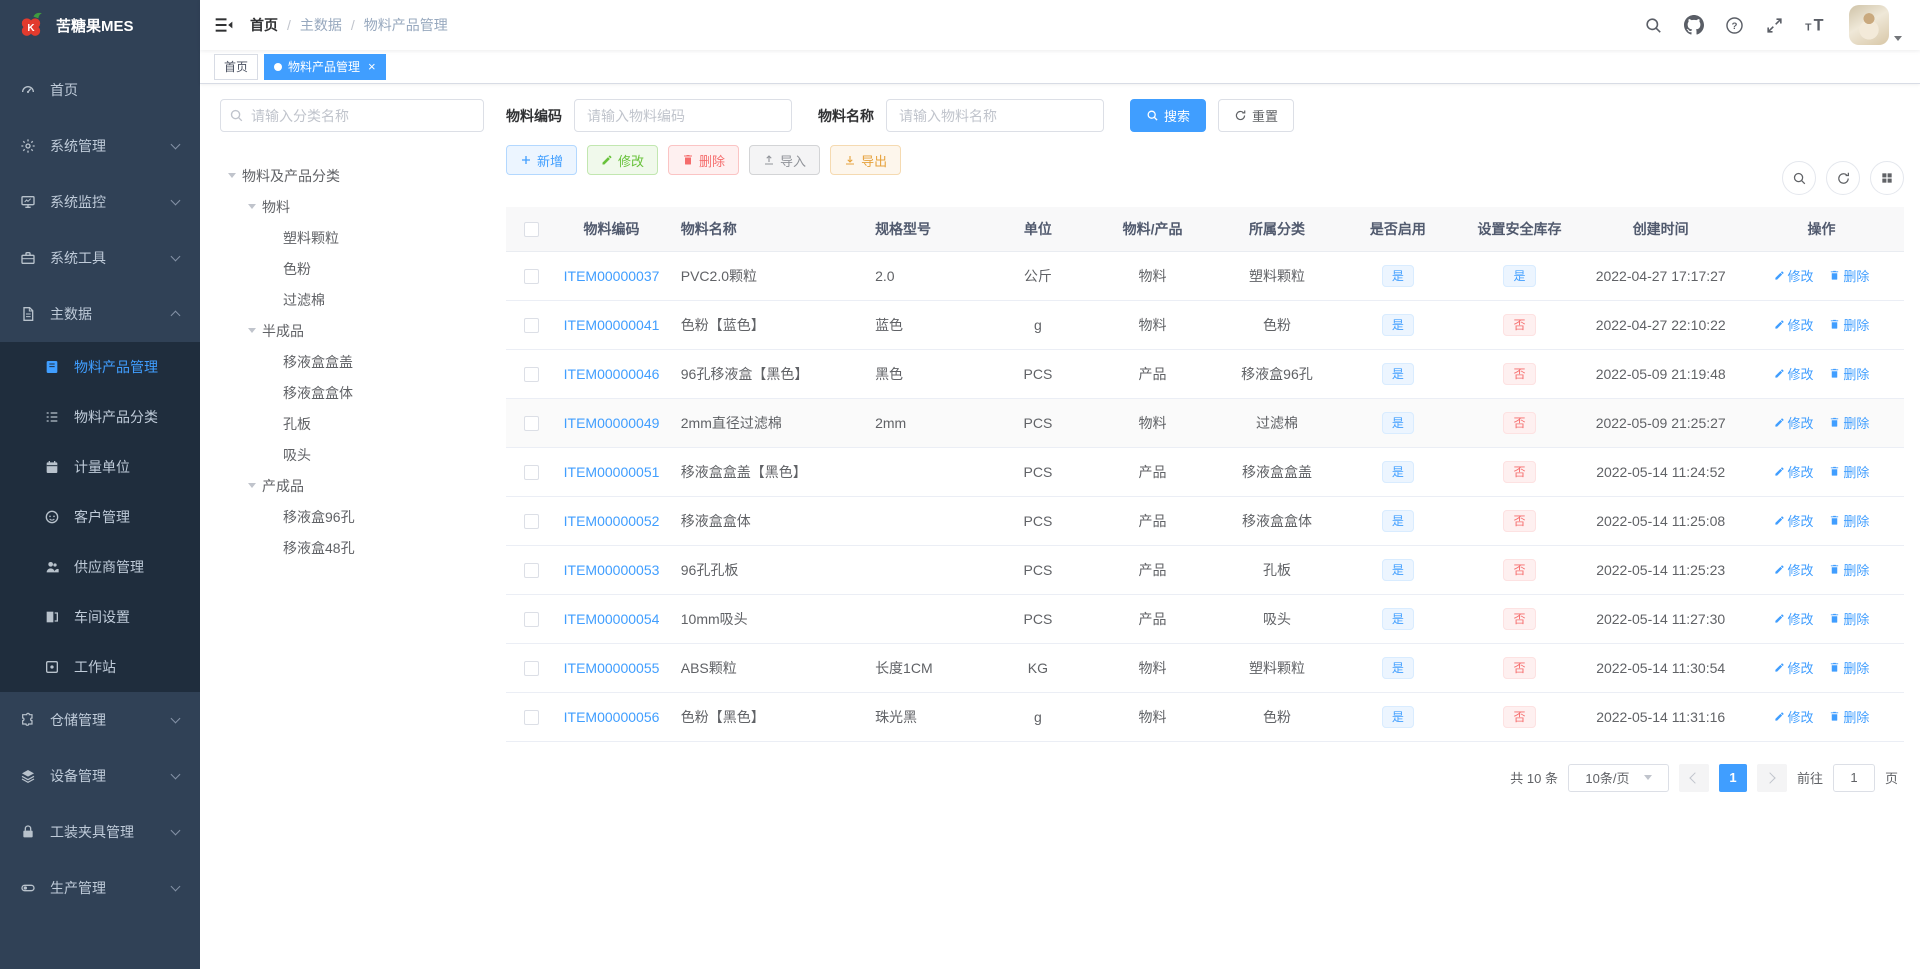 The image size is (1920, 969). Describe the element at coordinates (100, 417) in the screenshot. I see `sidebar-item: 物料产品分类` at that location.